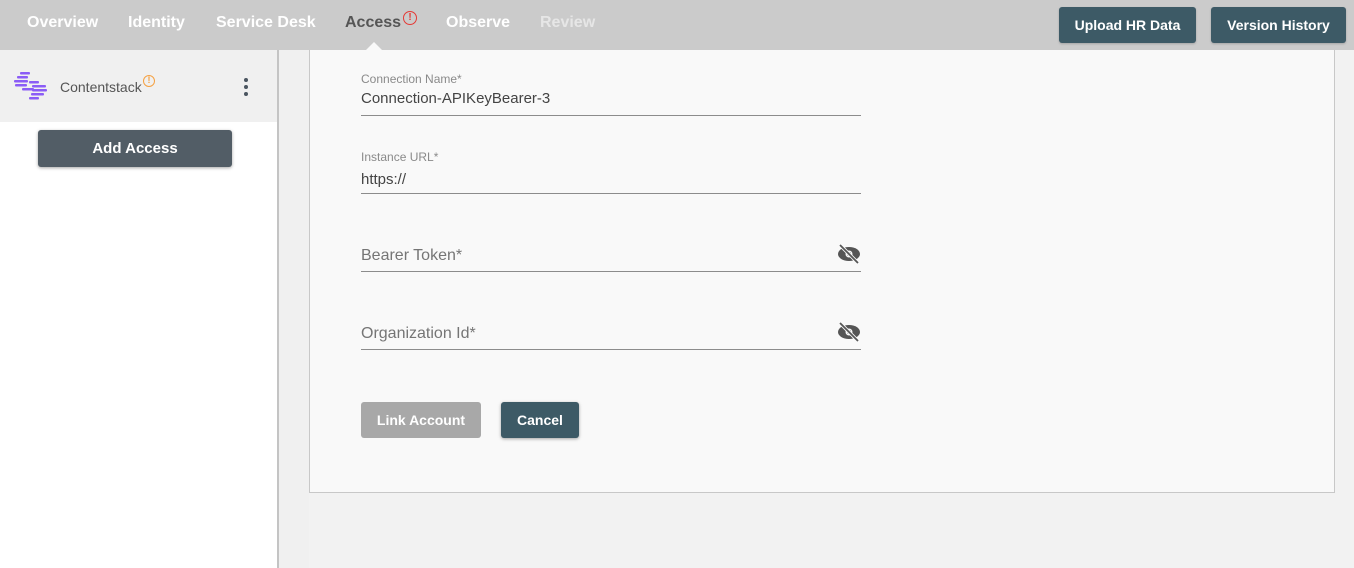 The image size is (1354, 568). I want to click on organization-id-field: Organization Id*, so click(611, 335).